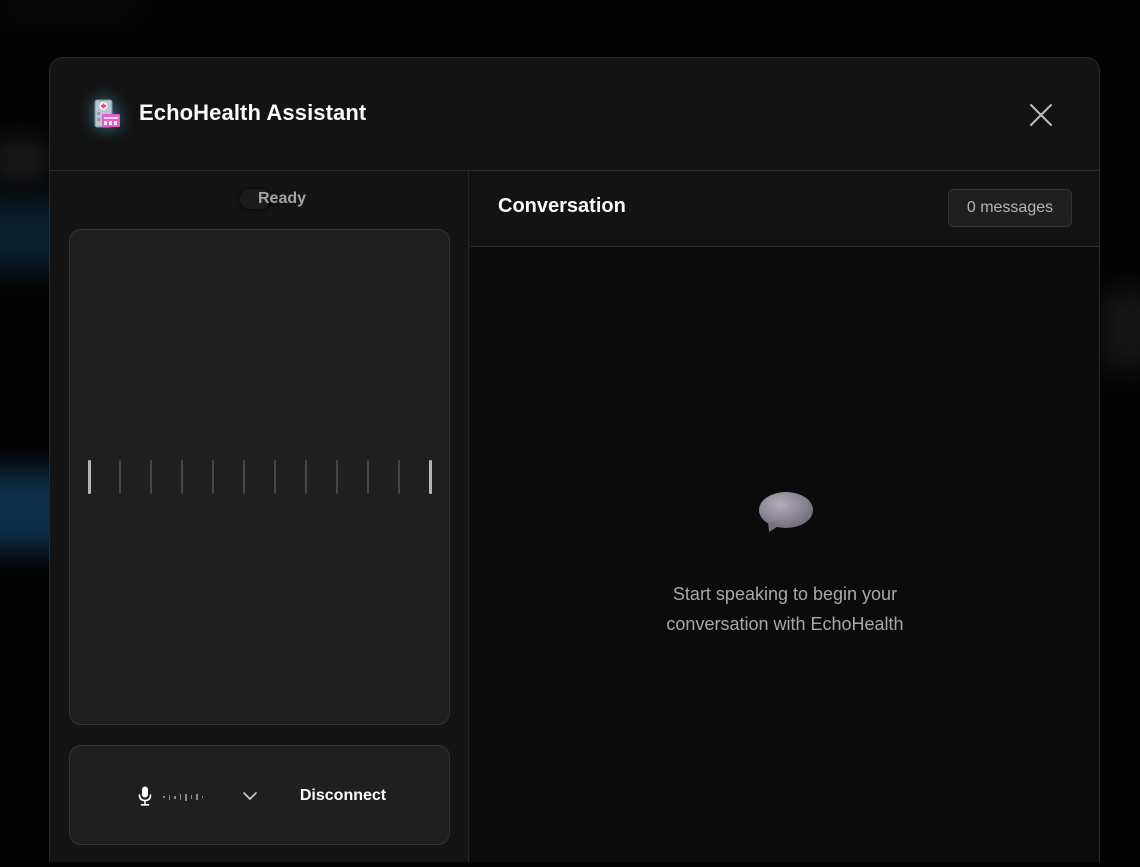 The image size is (1140, 867). I want to click on chevron-down-icon, so click(250, 796).